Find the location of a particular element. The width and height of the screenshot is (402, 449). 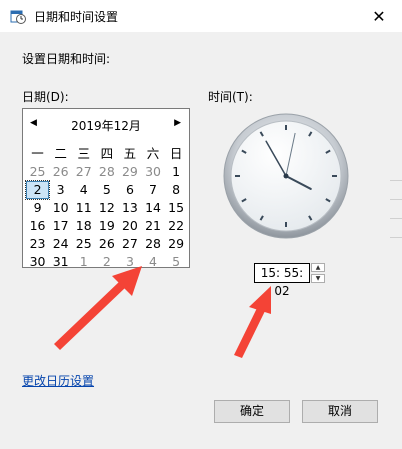

red-arrow-right is located at coordinates (252, 322).